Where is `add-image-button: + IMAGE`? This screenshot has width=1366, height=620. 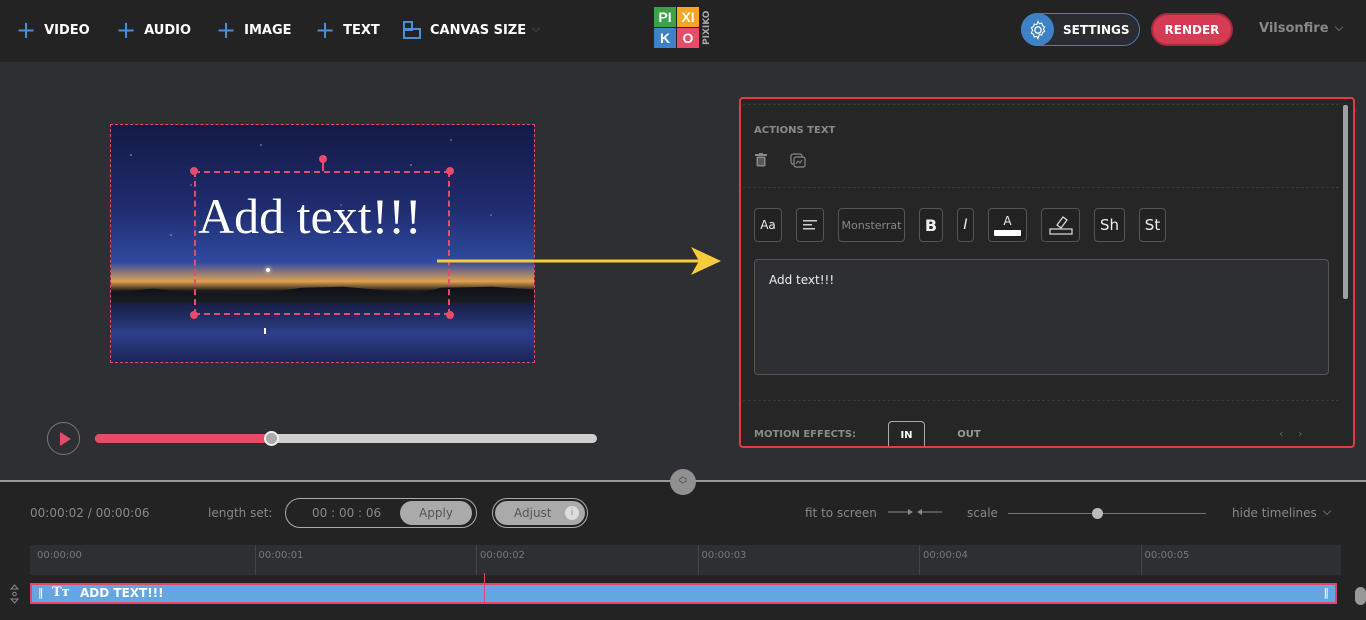
add-image-button: + IMAGE is located at coordinates (254, 30).